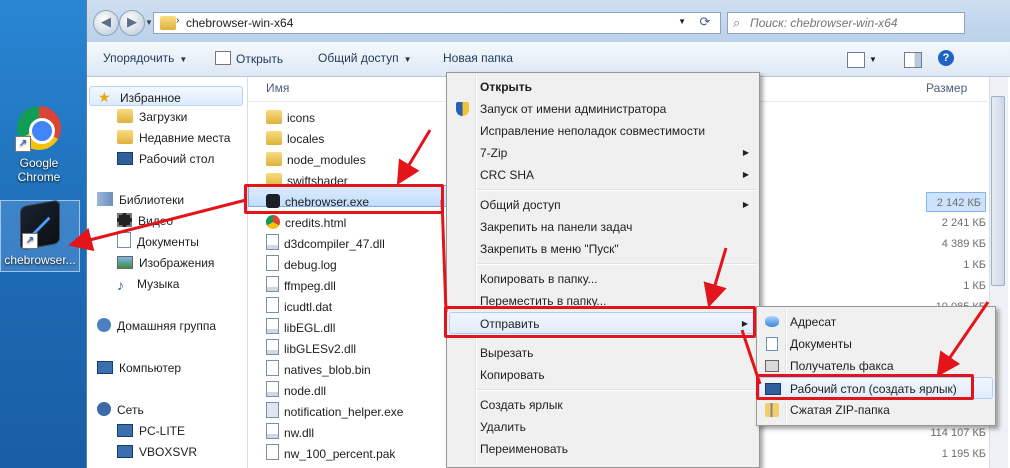  Describe the element at coordinates (963, 339) in the screenshot. I see `arrow-to-desktop-shortcut` at that location.